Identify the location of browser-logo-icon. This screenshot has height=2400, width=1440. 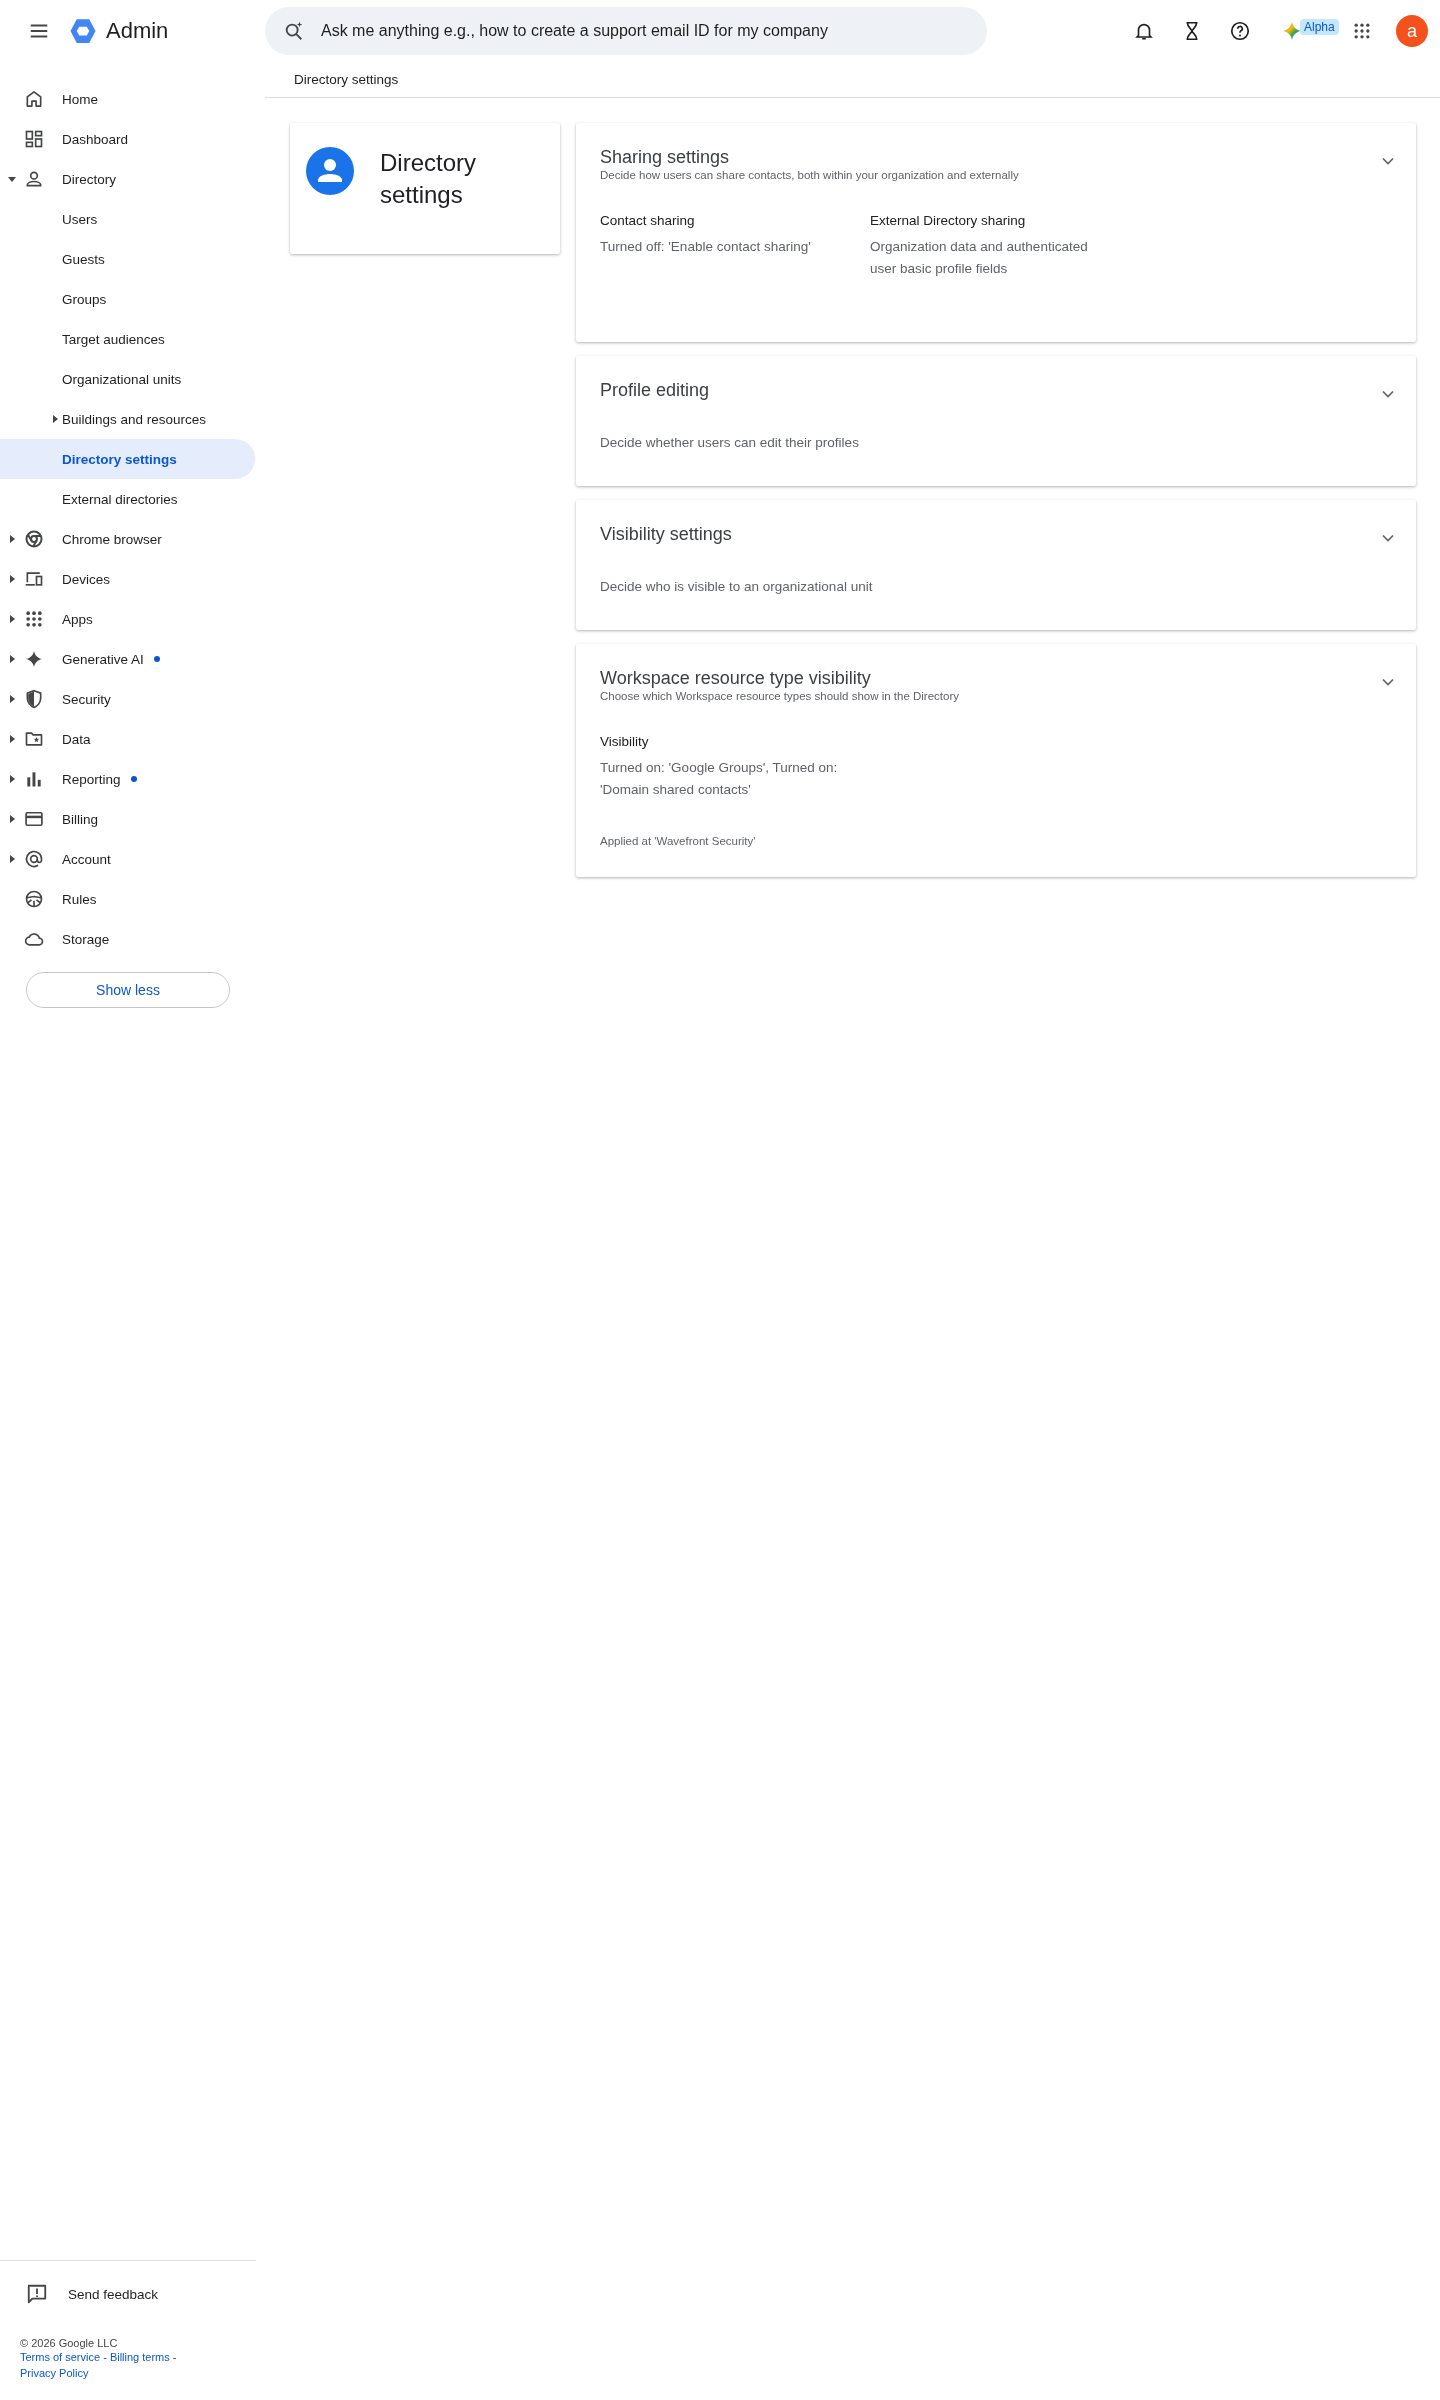
(34, 539).